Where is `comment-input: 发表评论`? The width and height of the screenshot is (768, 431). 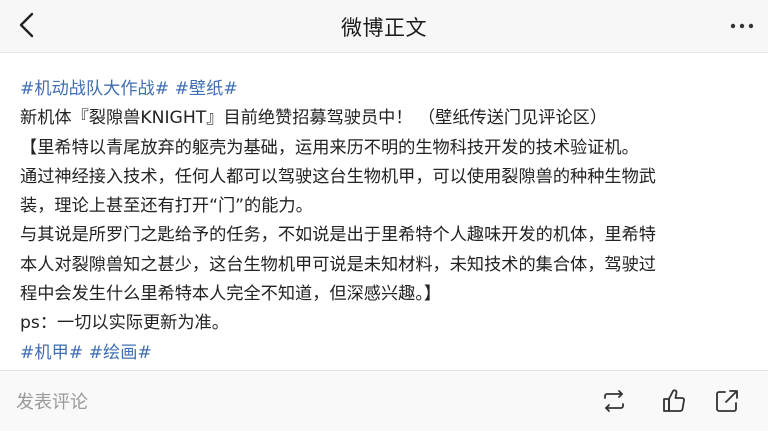 comment-input: 发表评论 is located at coordinates (52, 401).